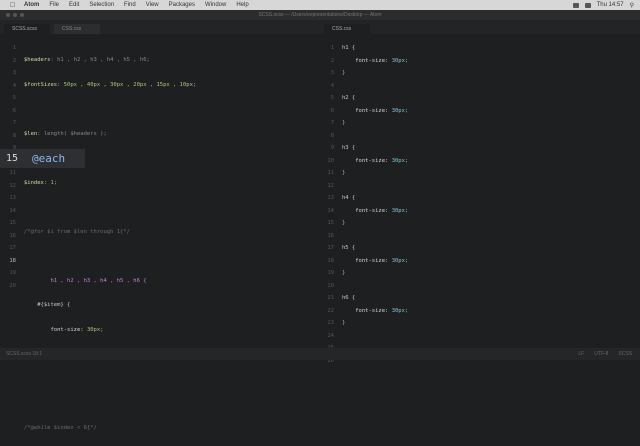 Image resolution: width=640 pixels, height=446 pixels. Describe the element at coordinates (488, 248) in the screenshot. I see `css-rule-open: h5 {` at that location.